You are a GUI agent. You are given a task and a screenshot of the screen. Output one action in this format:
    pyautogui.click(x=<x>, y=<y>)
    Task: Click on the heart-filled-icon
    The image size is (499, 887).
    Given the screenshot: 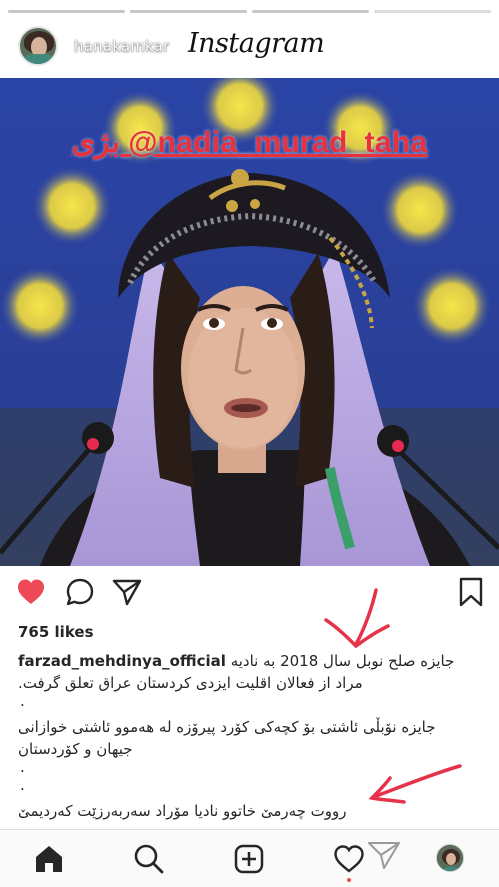 What is the action you would take?
    pyautogui.click(x=31, y=591)
    